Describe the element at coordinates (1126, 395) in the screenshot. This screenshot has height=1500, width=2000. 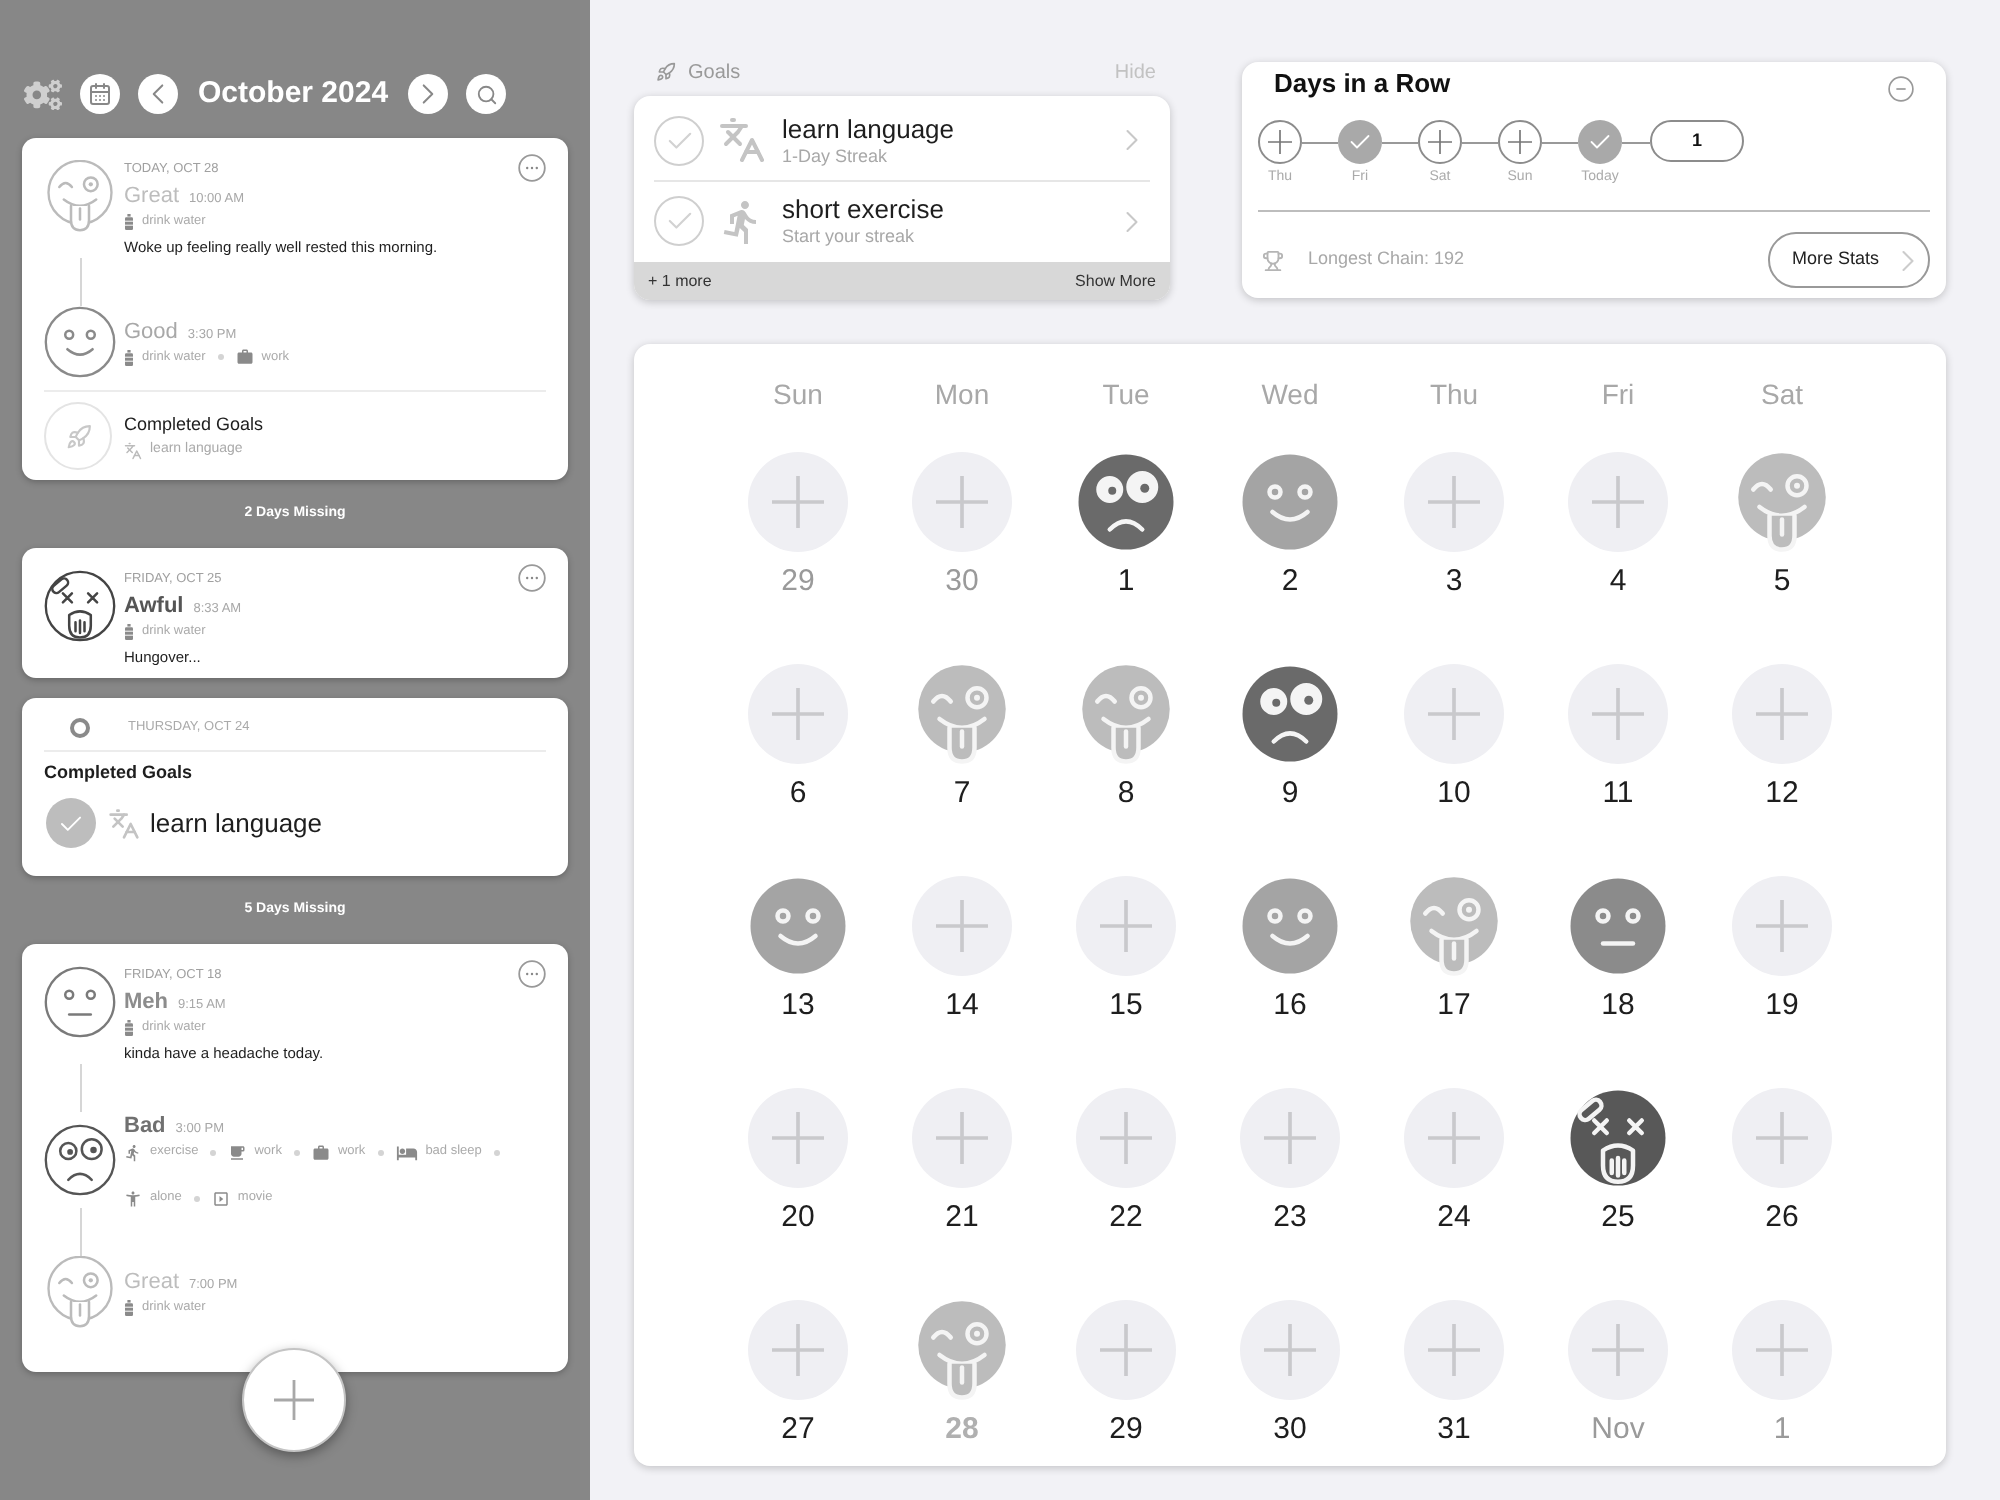
I see `weekday-label: Tue` at that location.